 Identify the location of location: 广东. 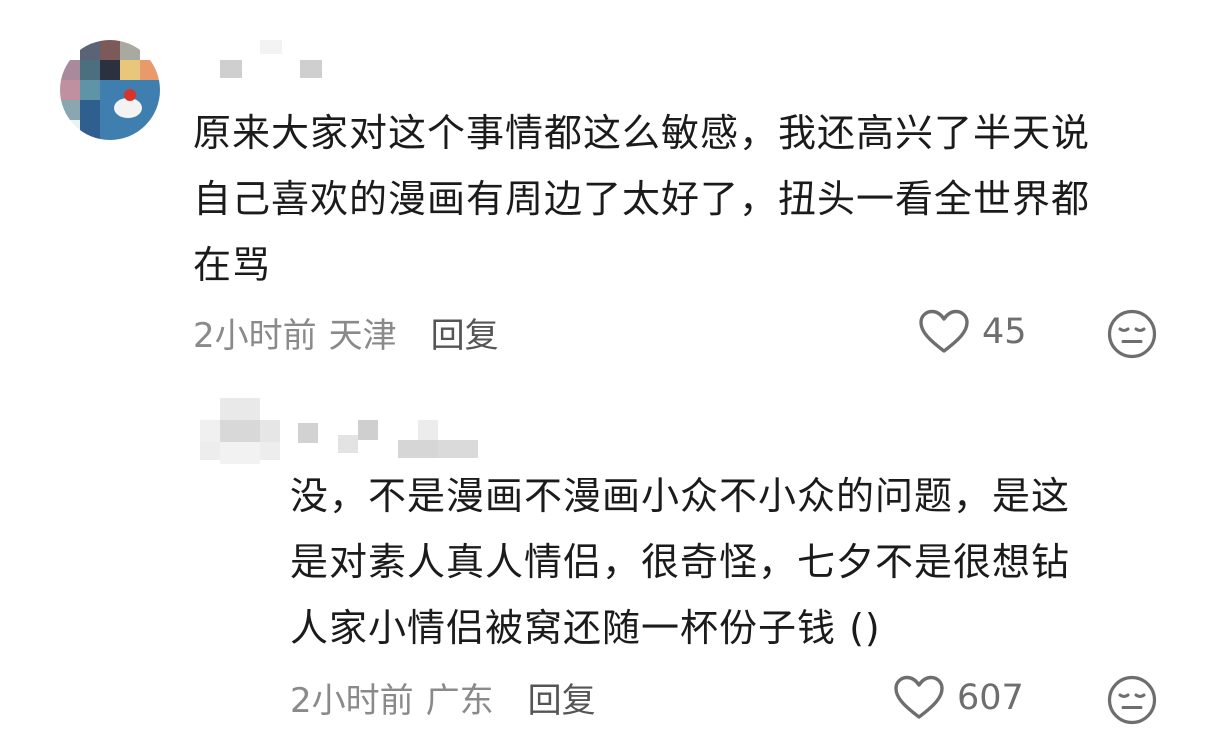
(459, 700).